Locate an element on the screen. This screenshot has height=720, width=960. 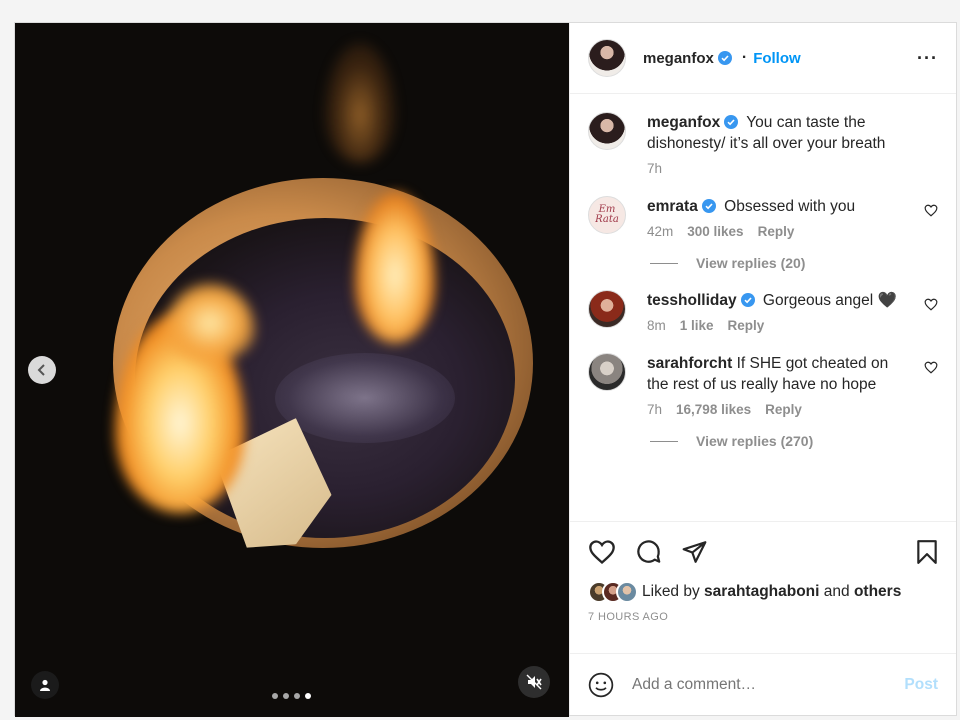
comment-meta: 42m 300 likes Reply is located at coordinates (778, 231).